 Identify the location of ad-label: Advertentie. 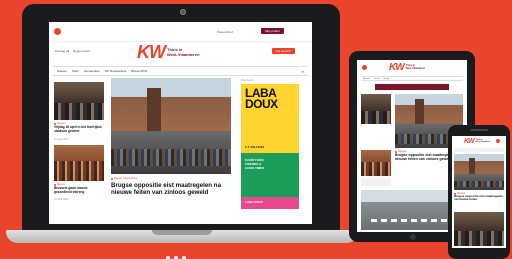
(247, 80).